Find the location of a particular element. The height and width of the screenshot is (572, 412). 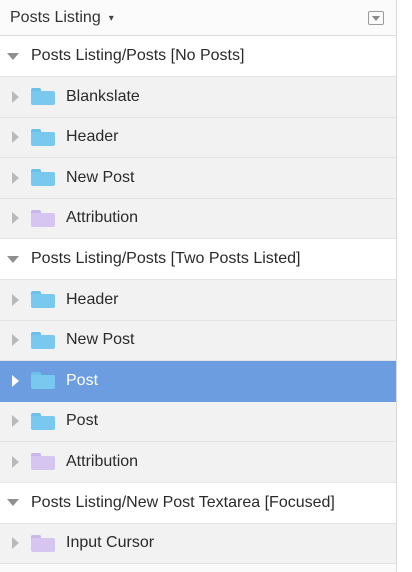

layer-row: Post is located at coordinates (198, 421).